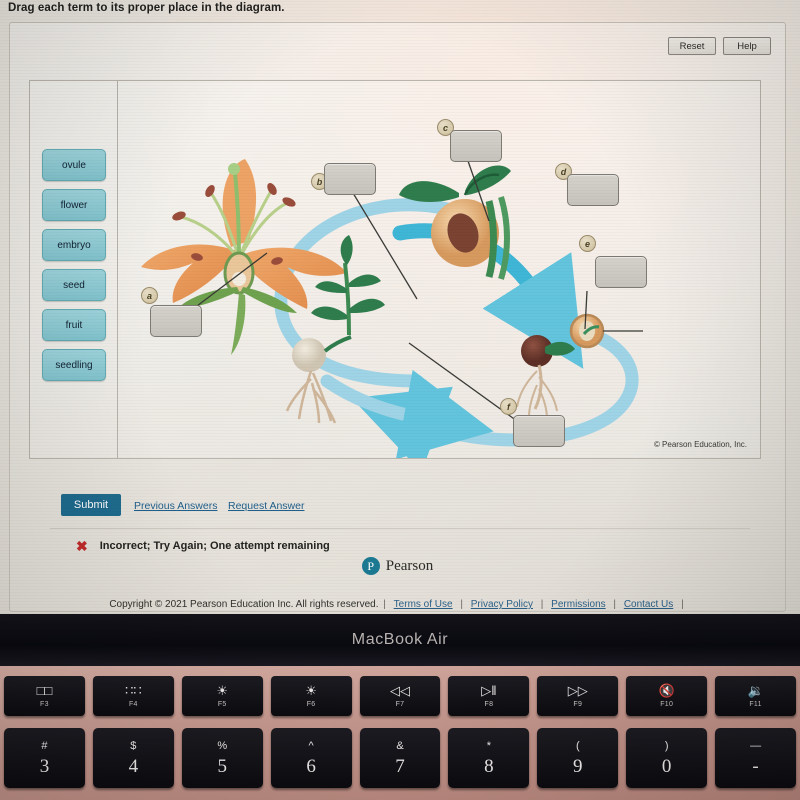 The image size is (800, 800). I want to click on number-key-4: $4, so click(133, 758).